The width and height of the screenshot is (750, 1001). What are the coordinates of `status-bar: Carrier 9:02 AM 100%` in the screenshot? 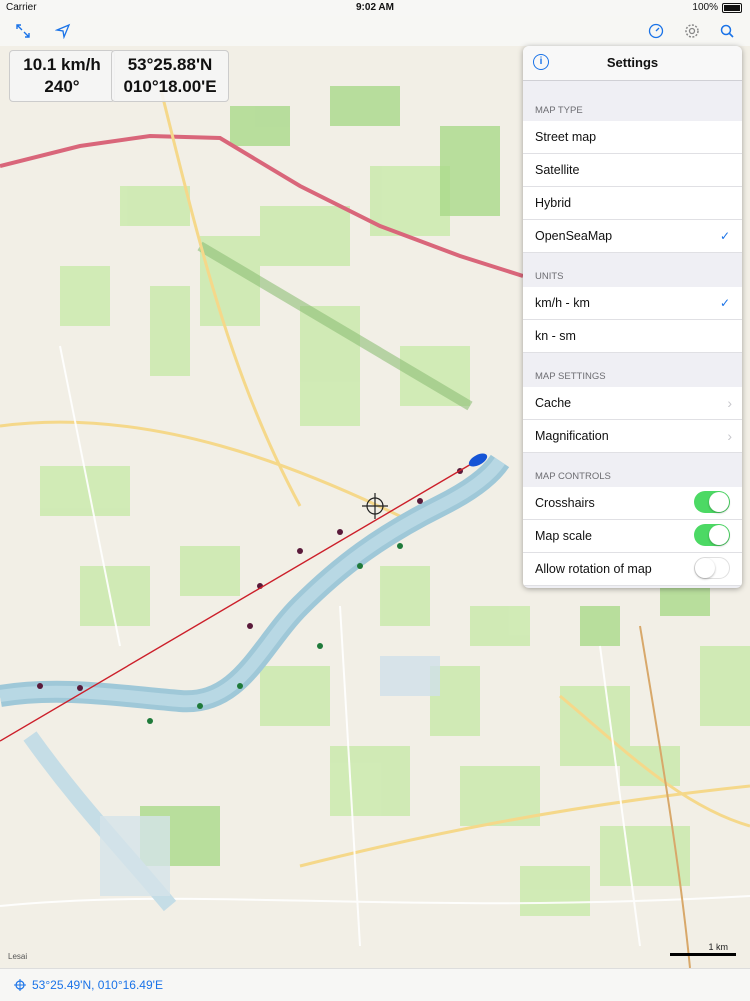 It's located at (375, 8).